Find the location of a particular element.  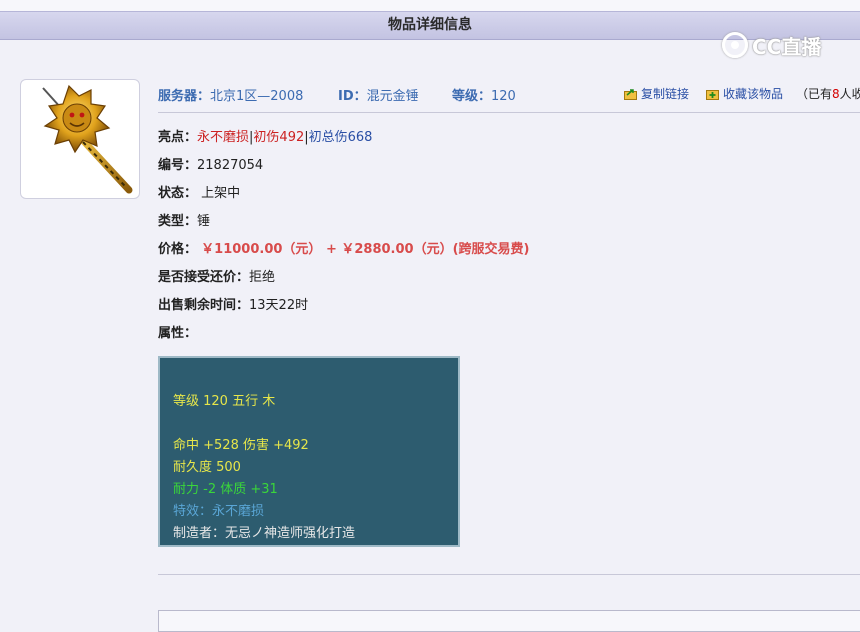

attributes-row: 属性： is located at coordinates (177, 331).